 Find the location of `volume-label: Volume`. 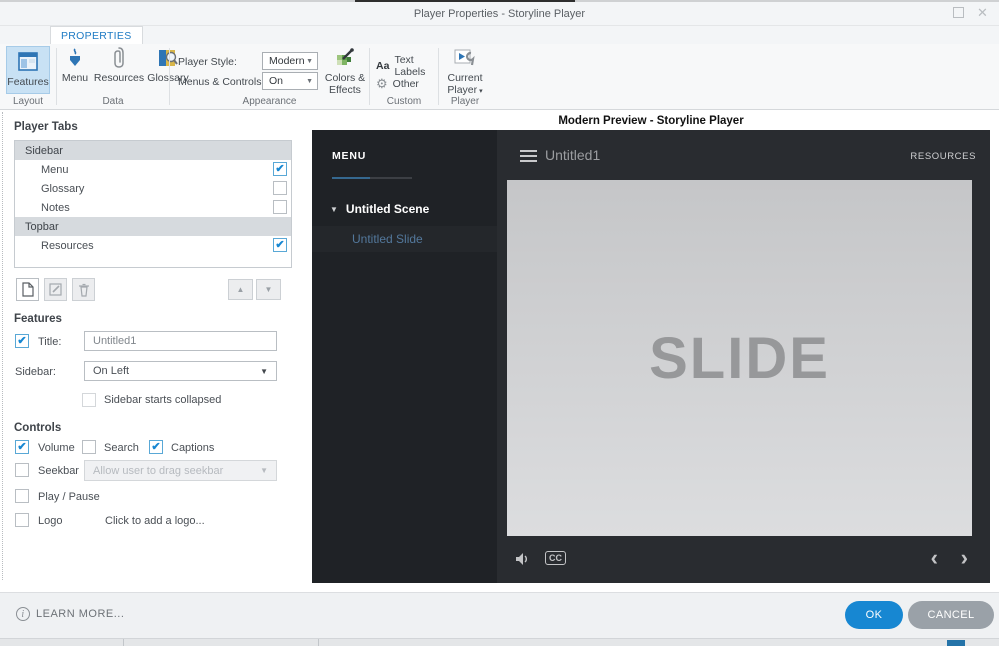

volume-label: Volume is located at coordinates (56, 448).